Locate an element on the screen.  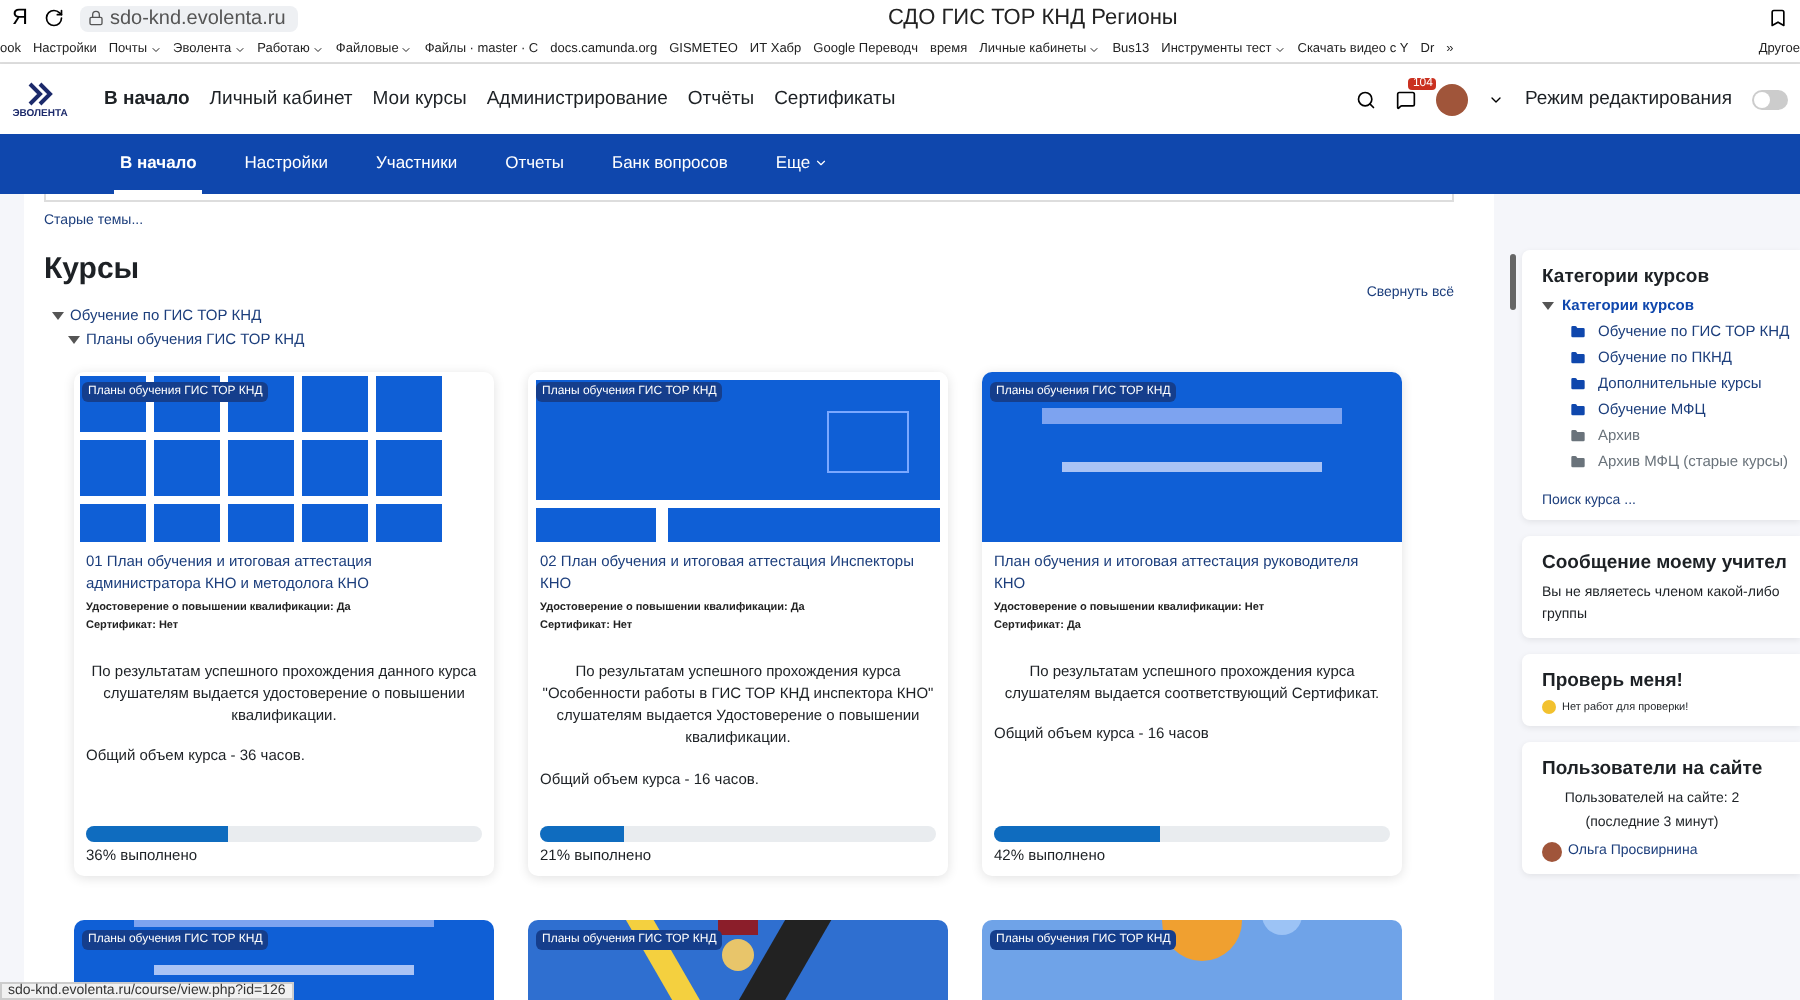
course-tab: Отчеты is located at coordinates (534, 164).